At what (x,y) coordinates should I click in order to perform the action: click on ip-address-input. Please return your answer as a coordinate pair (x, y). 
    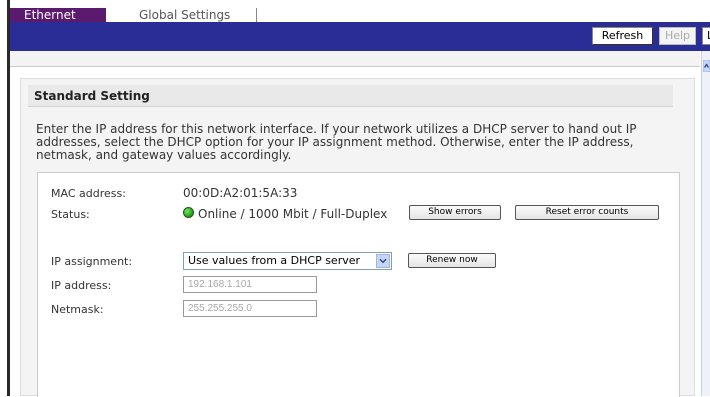
    Looking at the image, I should click on (250, 284).